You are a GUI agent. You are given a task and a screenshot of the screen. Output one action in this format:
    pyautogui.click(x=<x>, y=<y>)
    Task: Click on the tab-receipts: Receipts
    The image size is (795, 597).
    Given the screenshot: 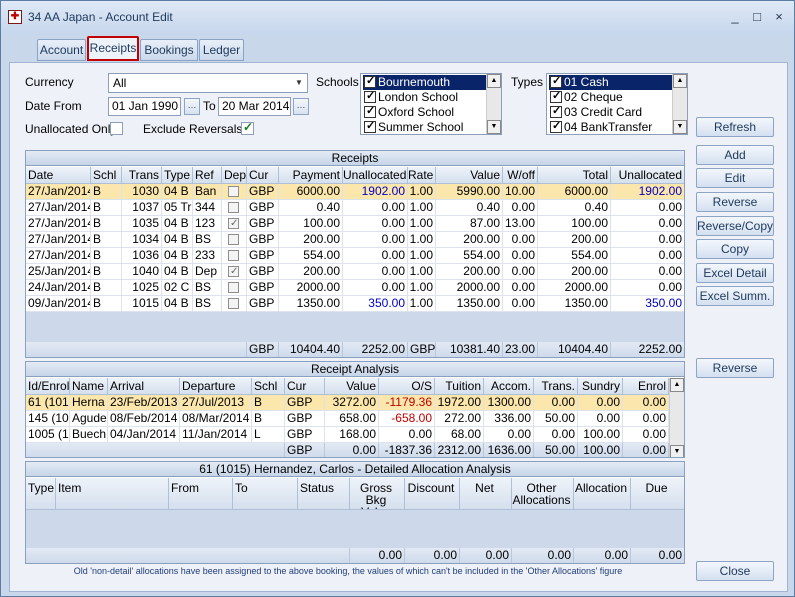 What is the action you would take?
    pyautogui.click(x=113, y=48)
    